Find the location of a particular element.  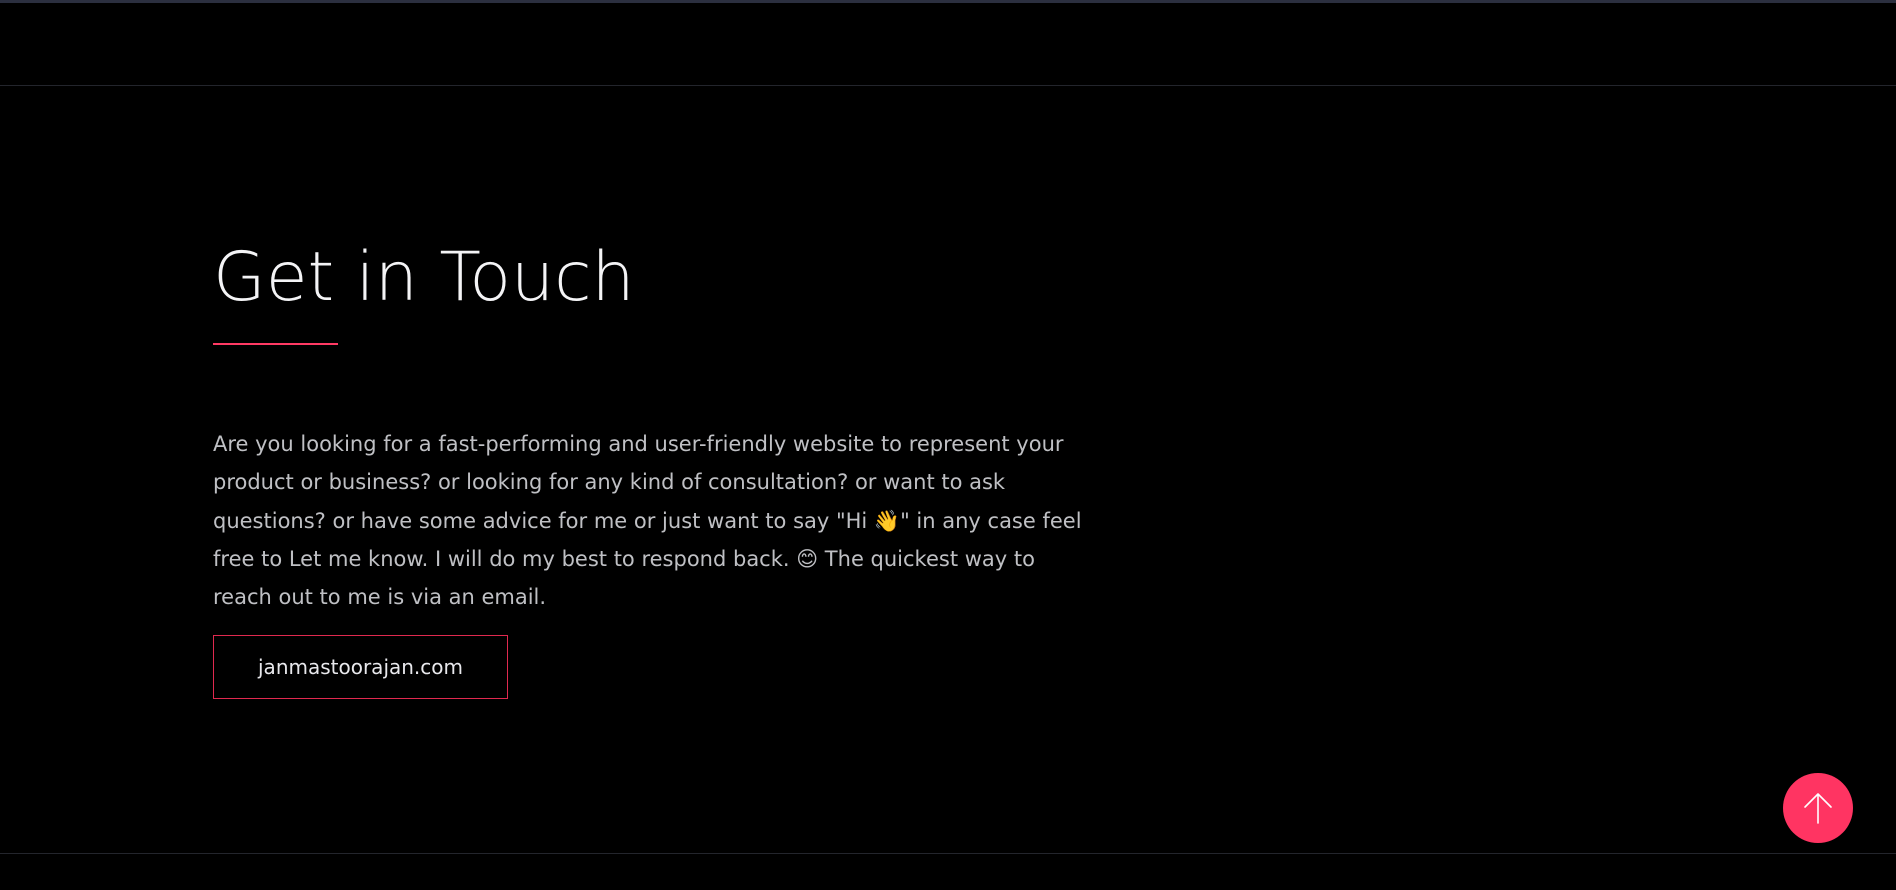

section-divider-top is located at coordinates (948, 85).